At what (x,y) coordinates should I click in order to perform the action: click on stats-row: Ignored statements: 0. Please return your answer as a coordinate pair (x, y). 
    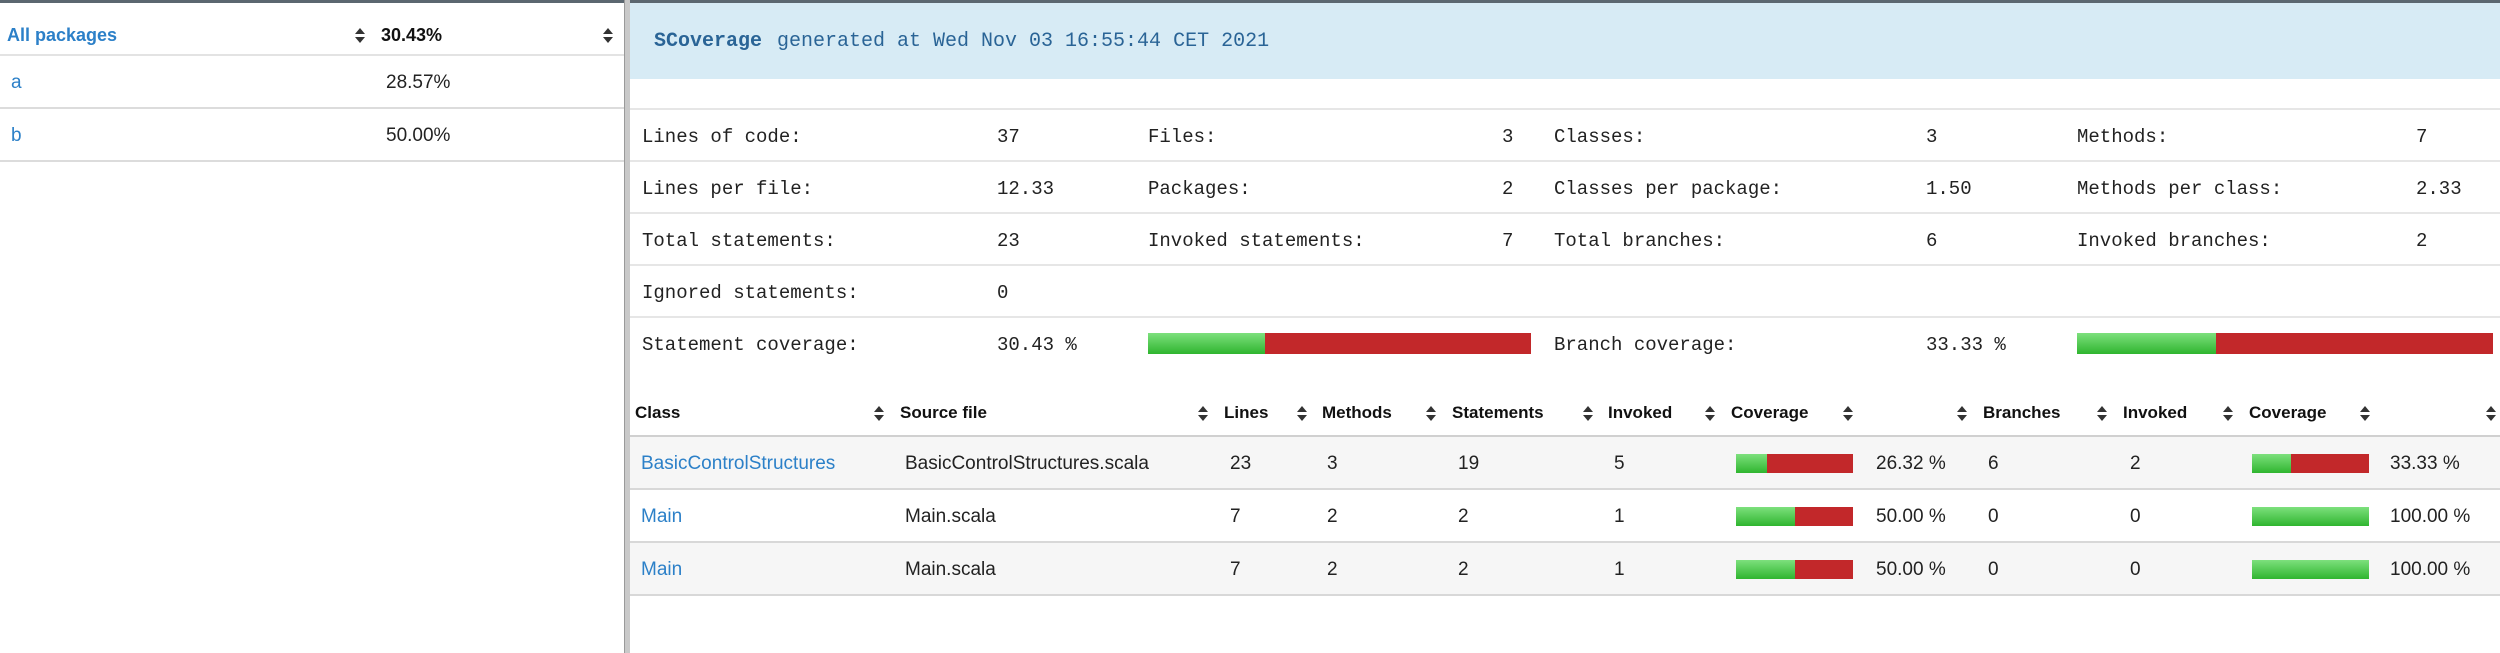
    Looking at the image, I should click on (1565, 290).